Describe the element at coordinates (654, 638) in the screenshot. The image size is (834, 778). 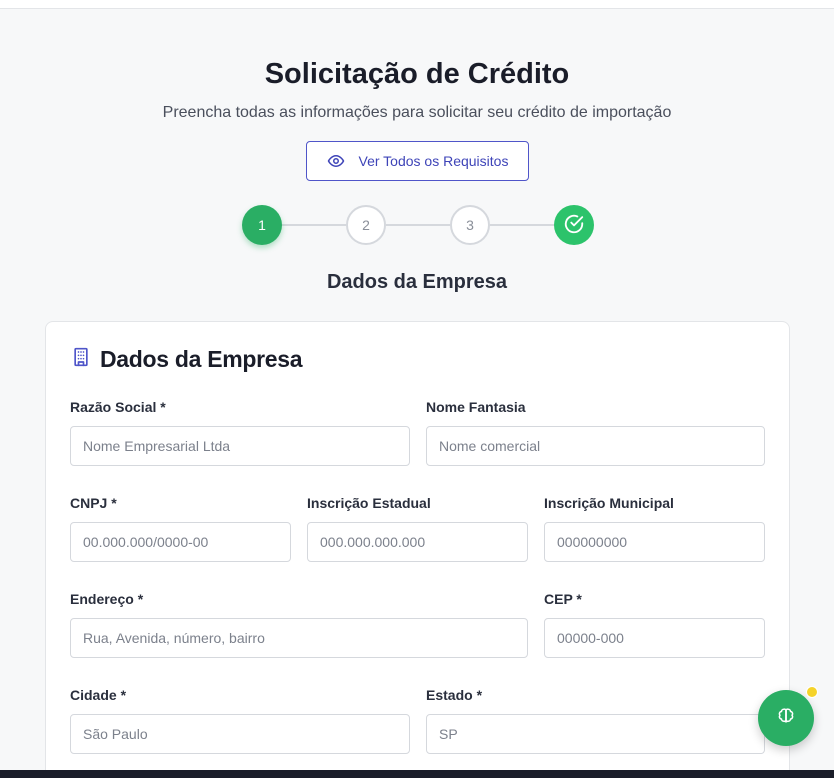
I see `cep-input` at that location.